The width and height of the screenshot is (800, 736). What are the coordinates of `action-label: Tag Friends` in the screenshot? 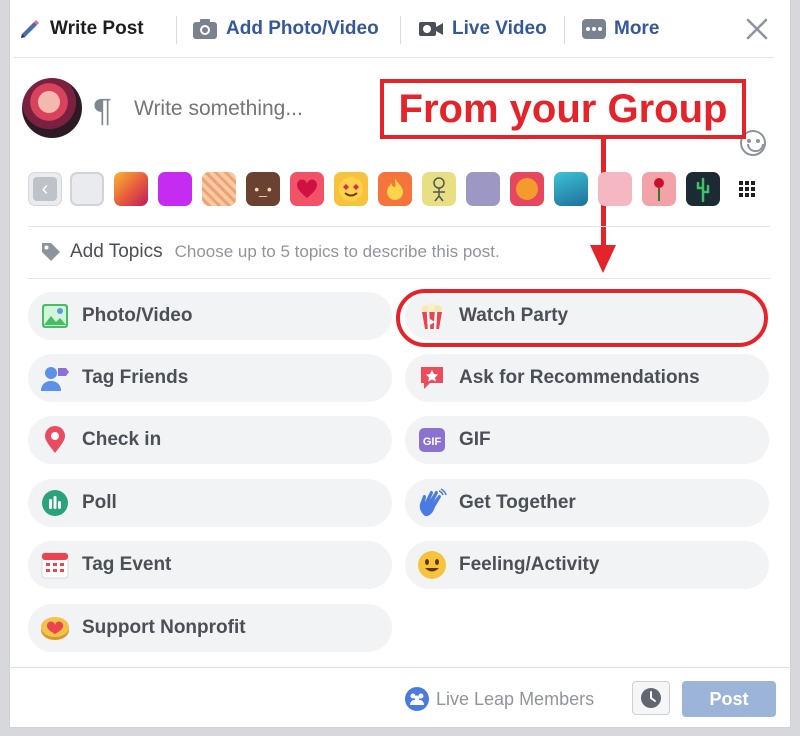 It's located at (135, 377).